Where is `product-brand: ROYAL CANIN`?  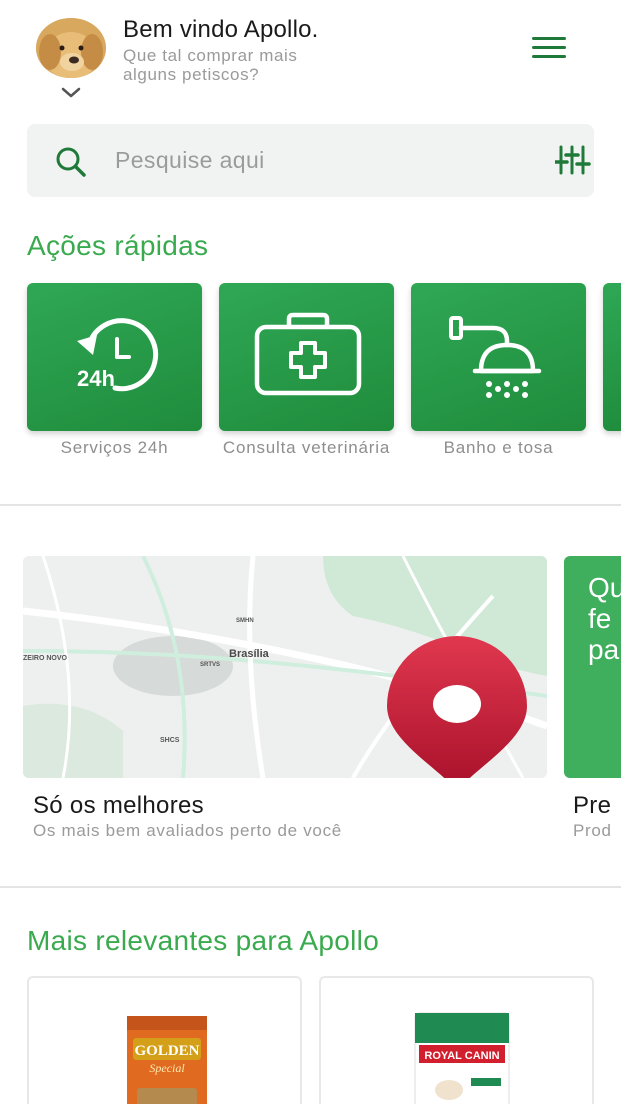
product-brand: ROYAL CANIN is located at coordinates (461, 1056).